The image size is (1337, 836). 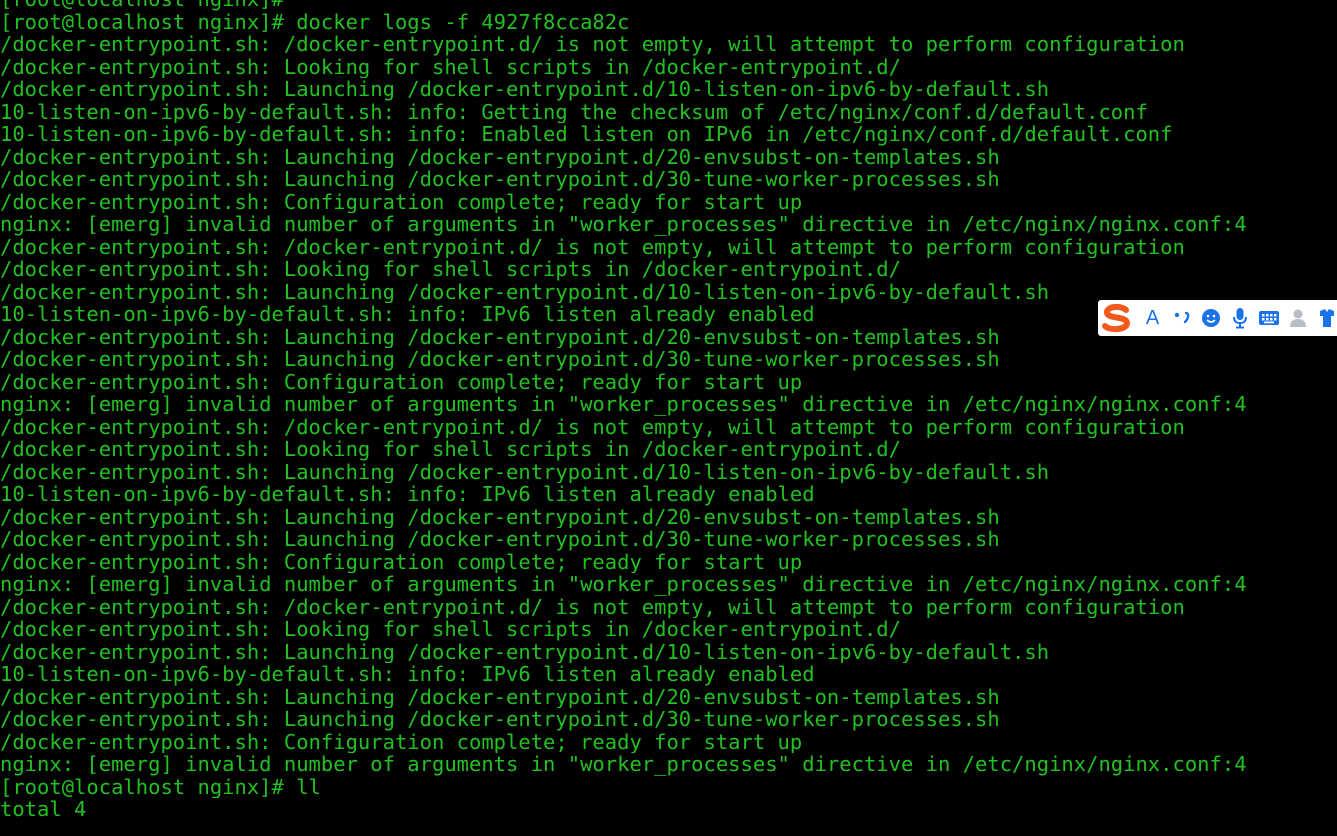 What do you see at coordinates (1297, 318) in the screenshot?
I see `user-account-icon` at bounding box center [1297, 318].